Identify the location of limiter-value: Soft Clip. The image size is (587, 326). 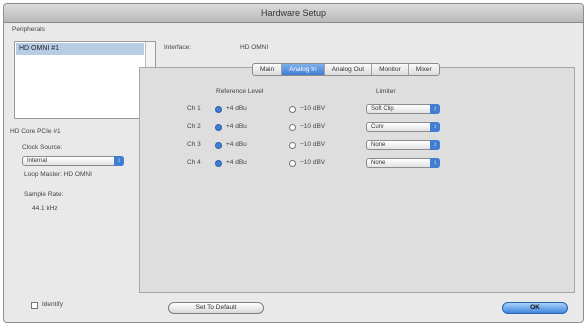
(382, 109).